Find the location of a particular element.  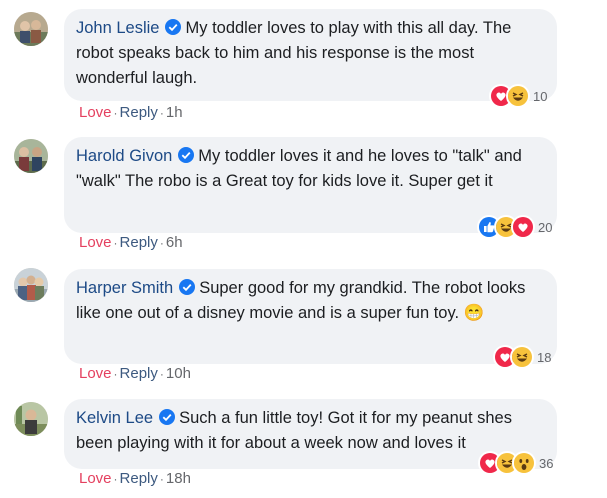

commenter-name: John Leslie is located at coordinates (117, 28).